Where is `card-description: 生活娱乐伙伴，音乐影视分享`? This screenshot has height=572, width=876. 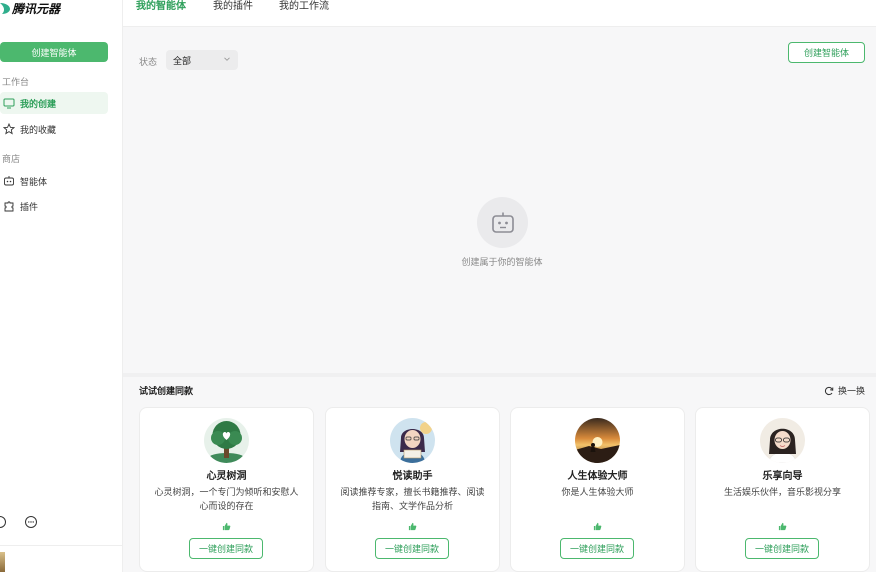 card-description: 生活娱乐伙伴，音乐影视分享 is located at coordinates (782, 493).